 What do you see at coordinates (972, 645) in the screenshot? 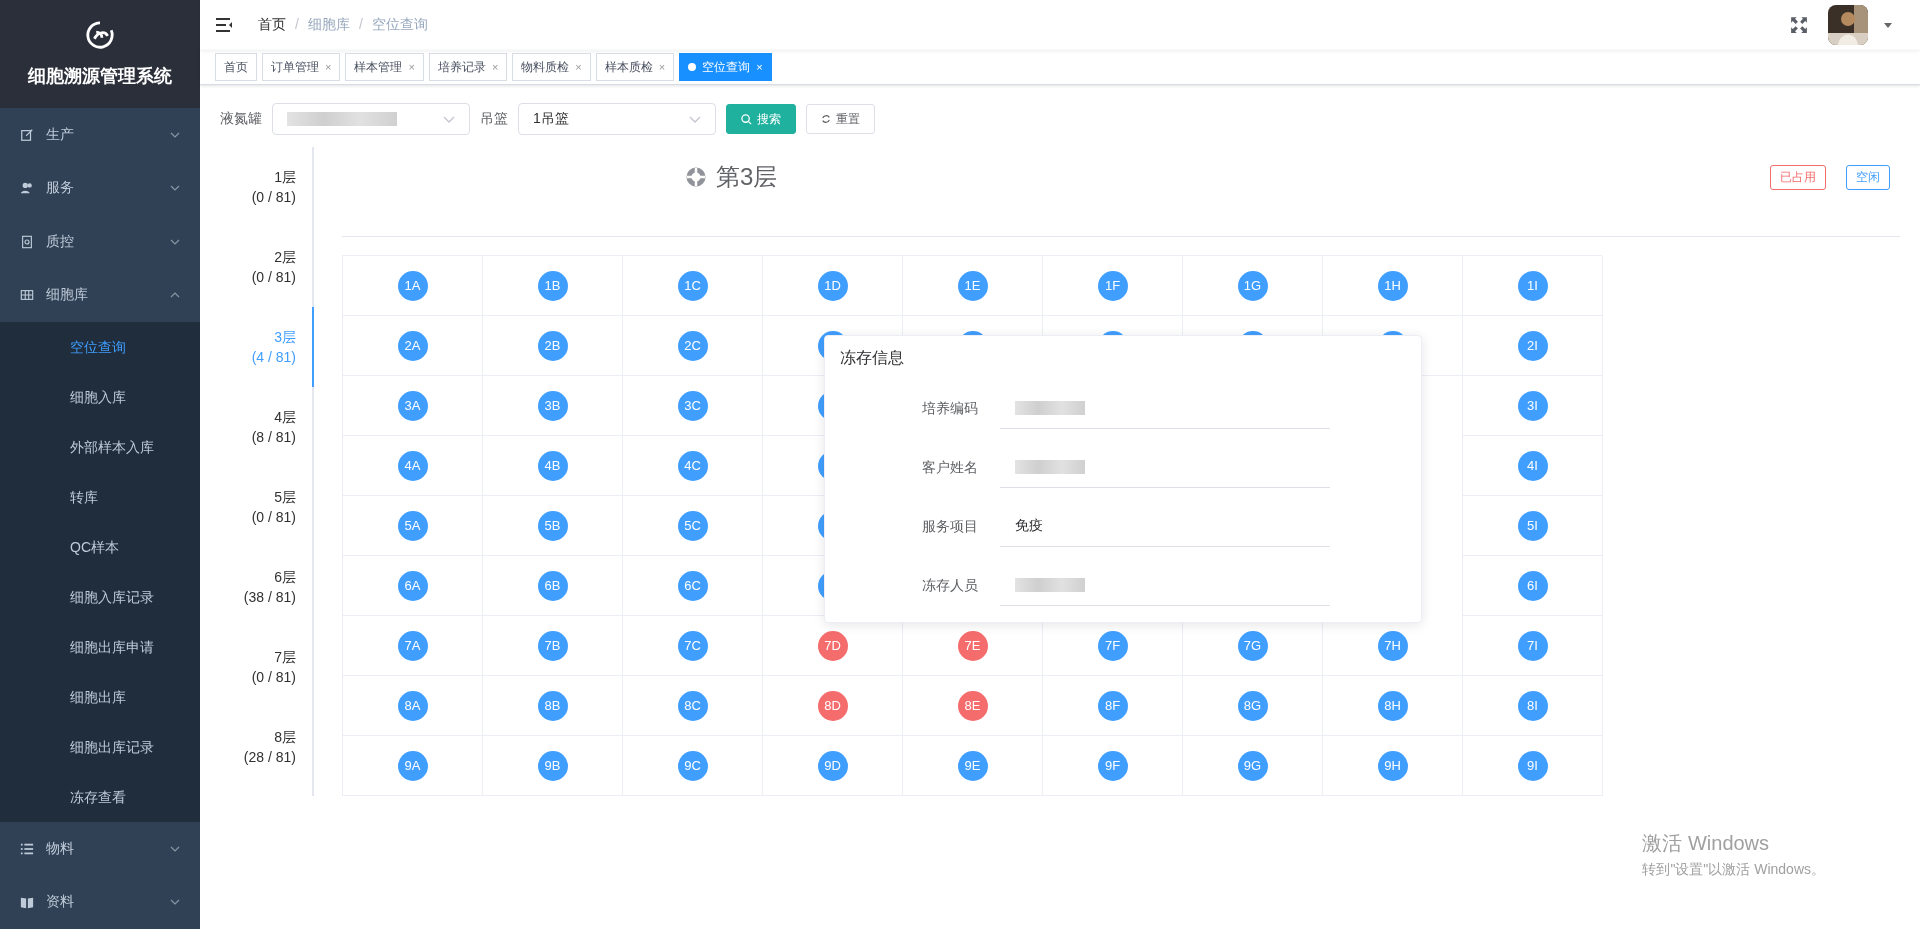
I see `slot: 7E` at bounding box center [972, 645].